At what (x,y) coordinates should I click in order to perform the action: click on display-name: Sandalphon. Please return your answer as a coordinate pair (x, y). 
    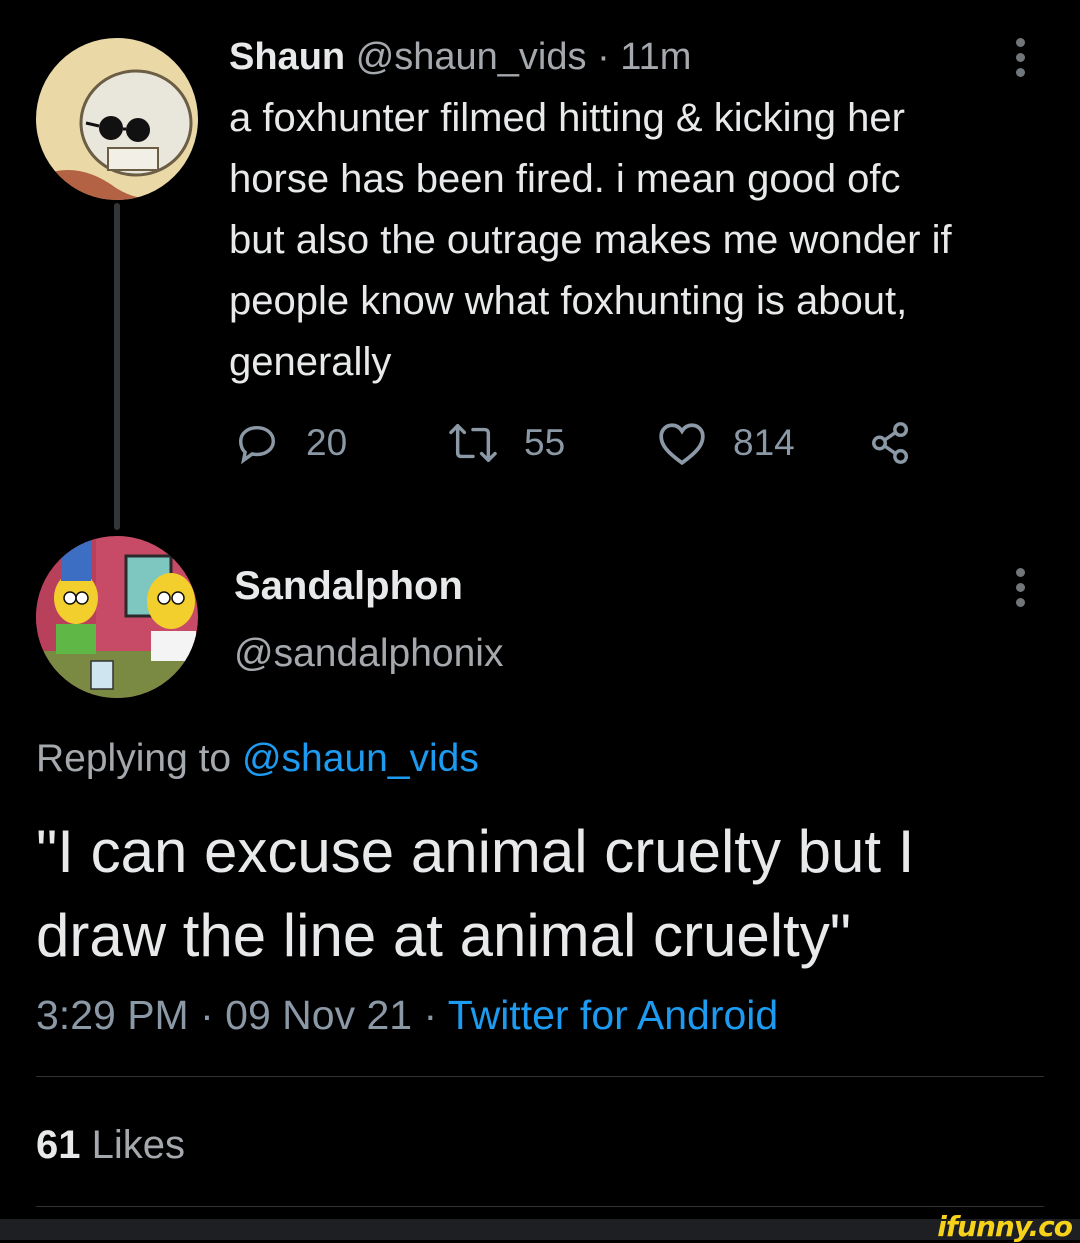
    Looking at the image, I should click on (348, 586).